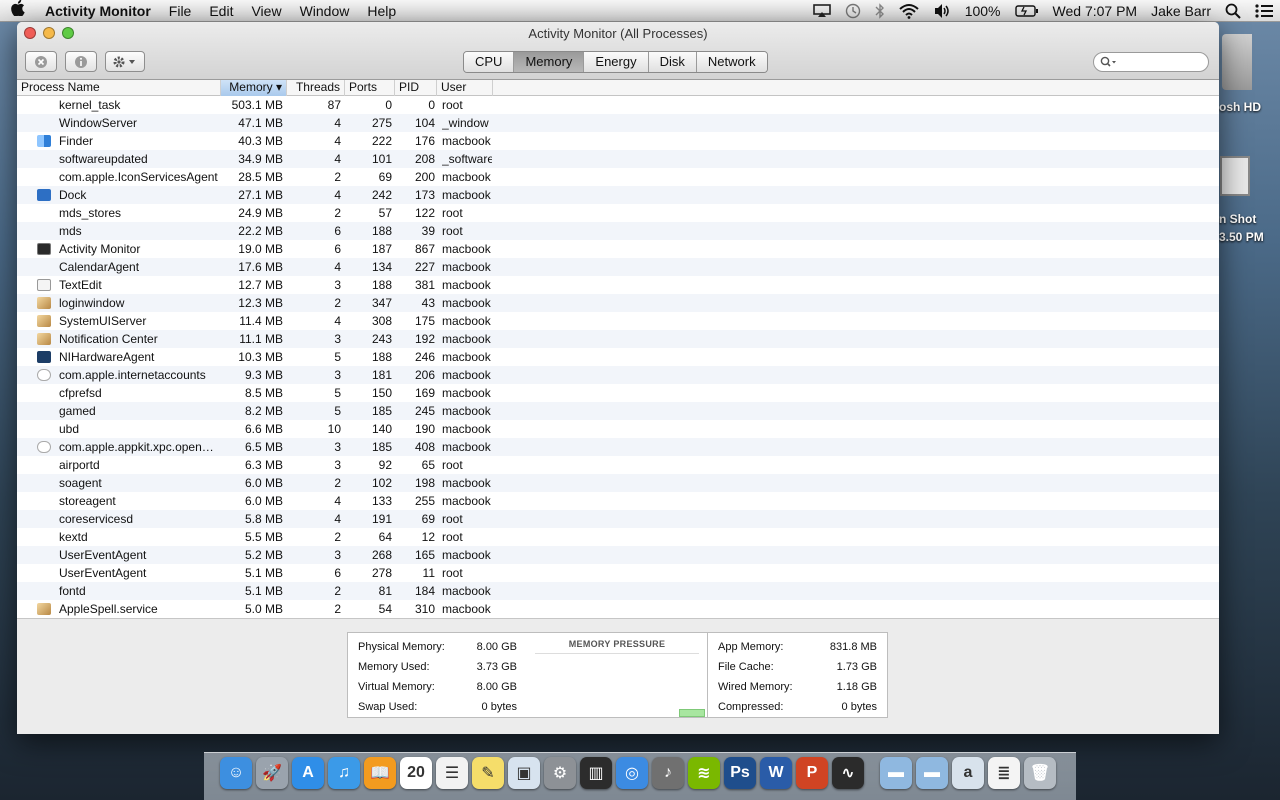 The height and width of the screenshot is (800, 1280). I want to click on process-row: Finder 40.3 MB 4 222 176 macbook, so click(618, 141).